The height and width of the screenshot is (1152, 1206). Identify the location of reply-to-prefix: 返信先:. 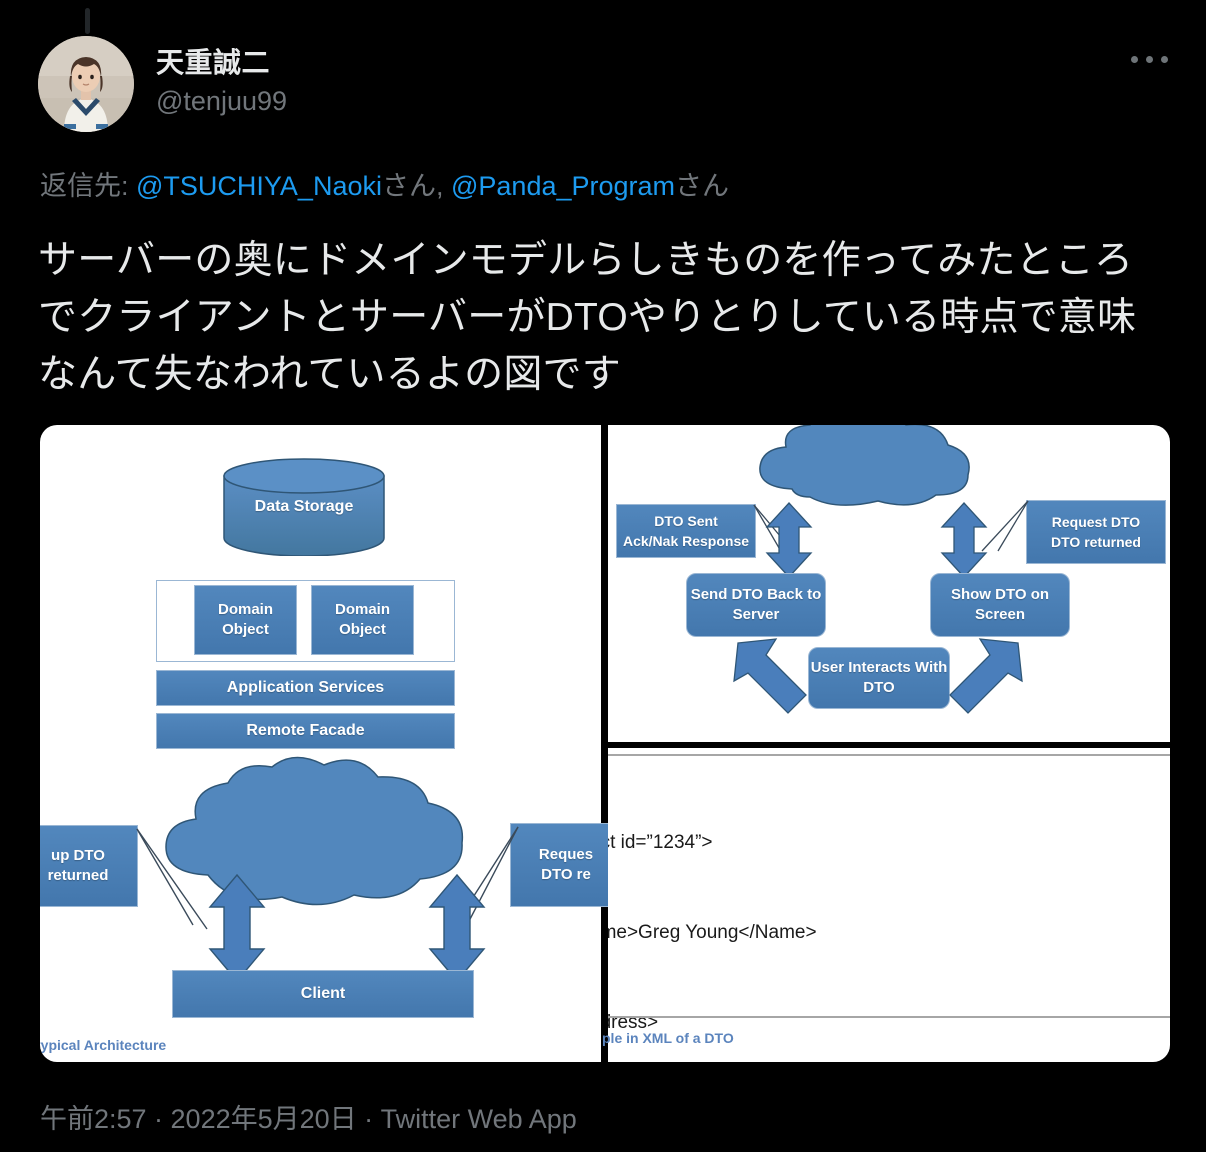
(88, 186).